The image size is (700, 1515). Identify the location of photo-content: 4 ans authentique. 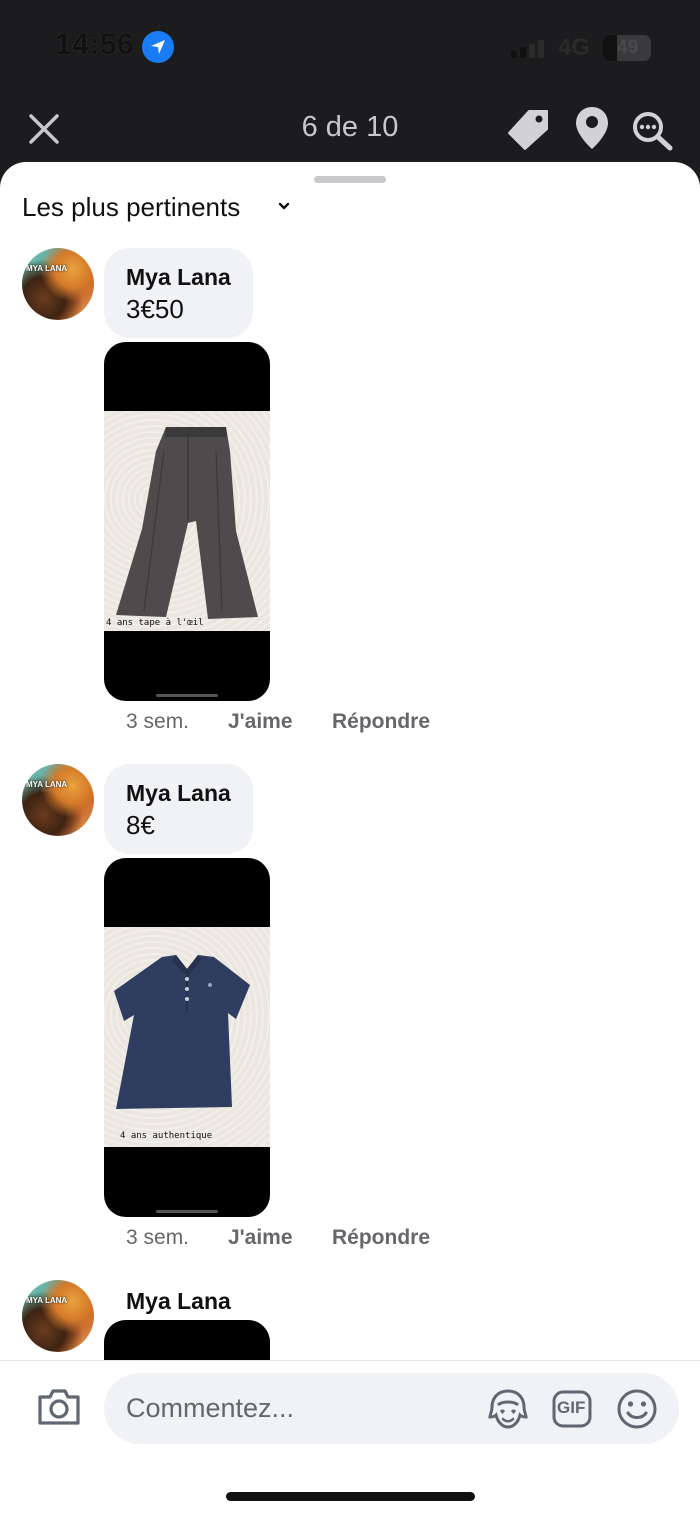
(187, 1037).